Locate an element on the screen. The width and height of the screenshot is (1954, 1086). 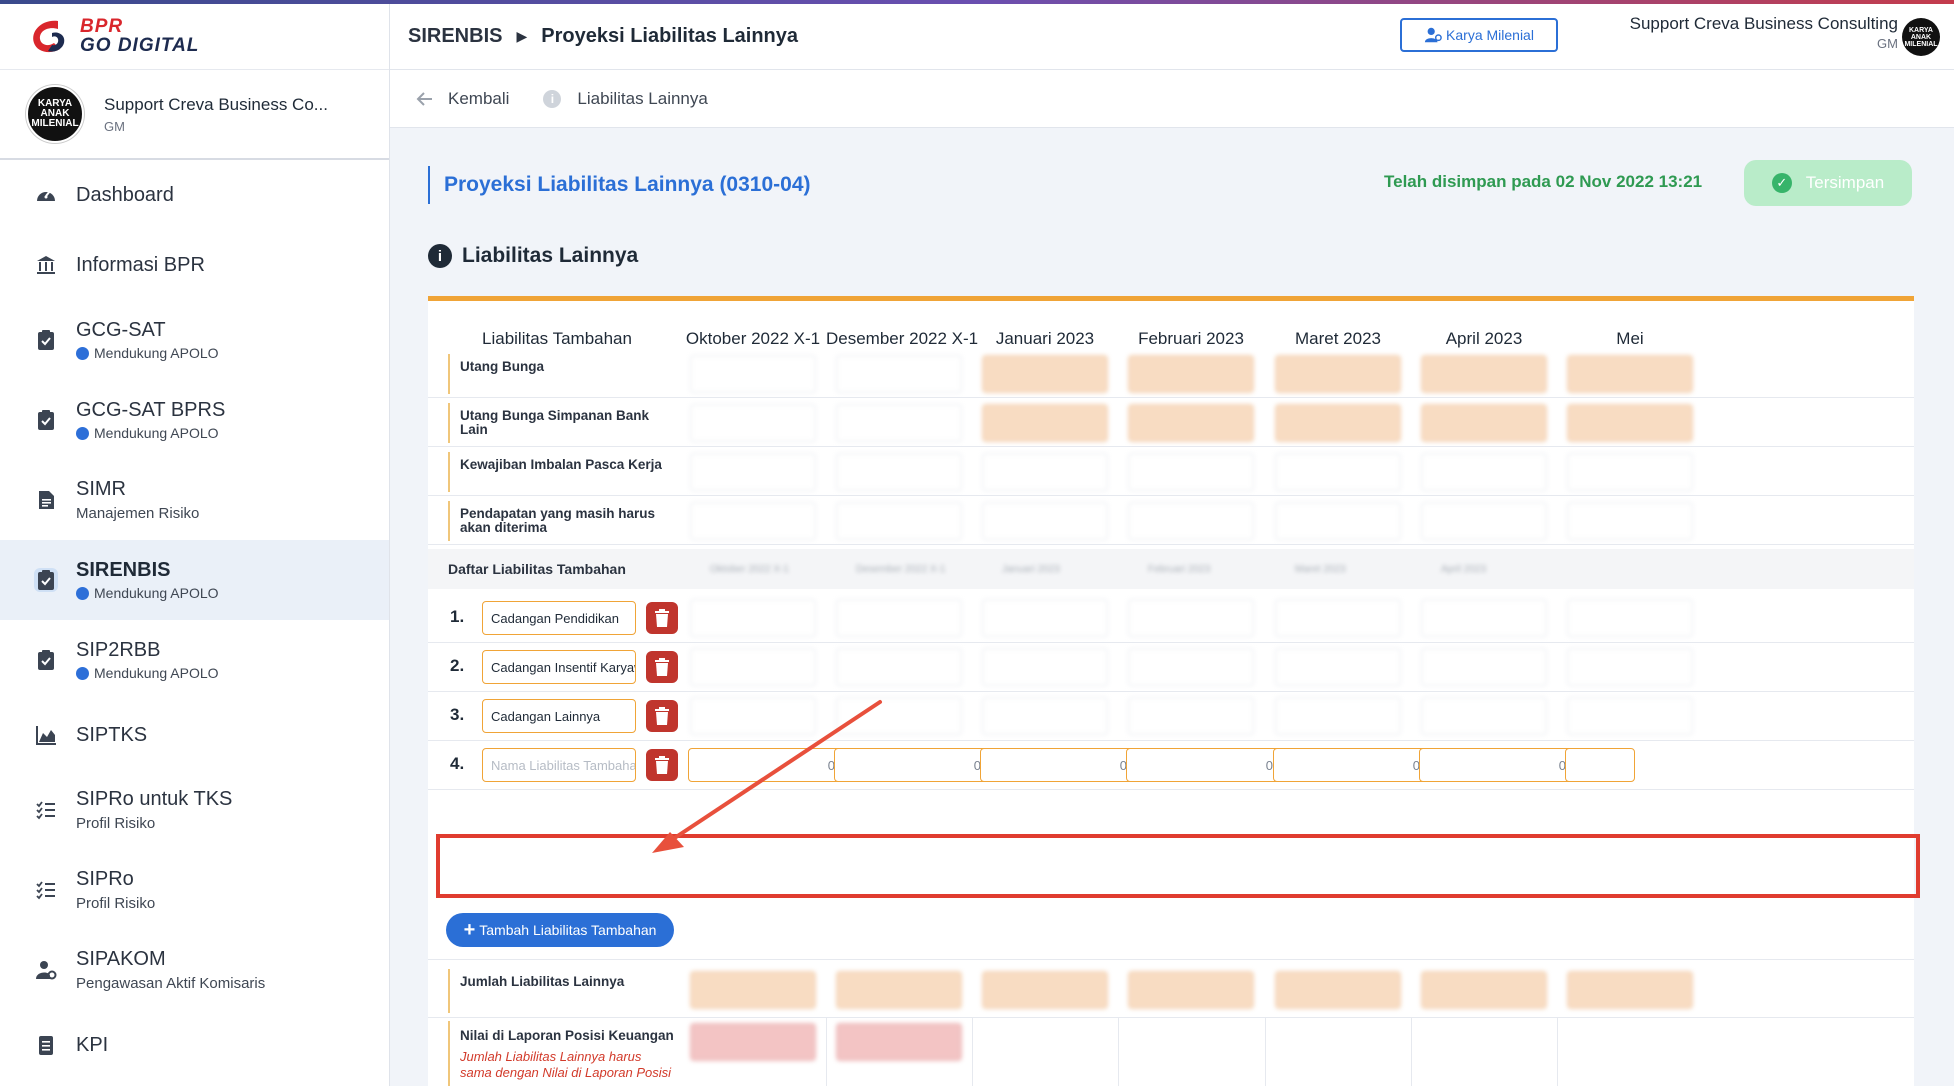
breadcrumb-root: SIRENBIS is located at coordinates (455, 36).